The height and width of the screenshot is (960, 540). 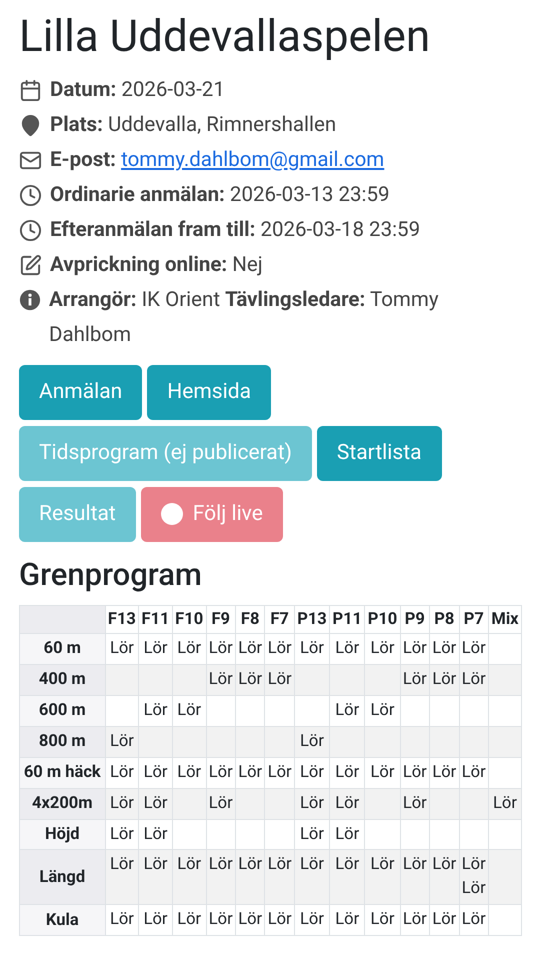 What do you see at coordinates (221, 619) in the screenshot?
I see `column-header: F9` at bounding box center [221, 619].